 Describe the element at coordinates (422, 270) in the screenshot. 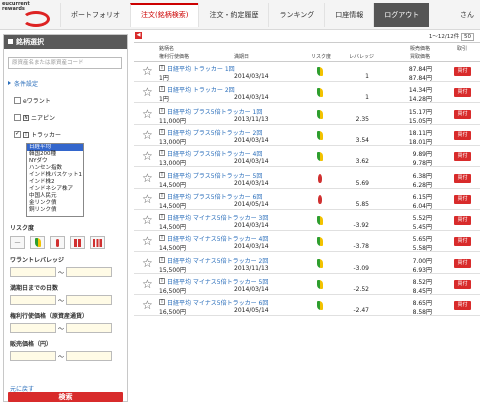

I see `bid-price: 6.93円` at that location.